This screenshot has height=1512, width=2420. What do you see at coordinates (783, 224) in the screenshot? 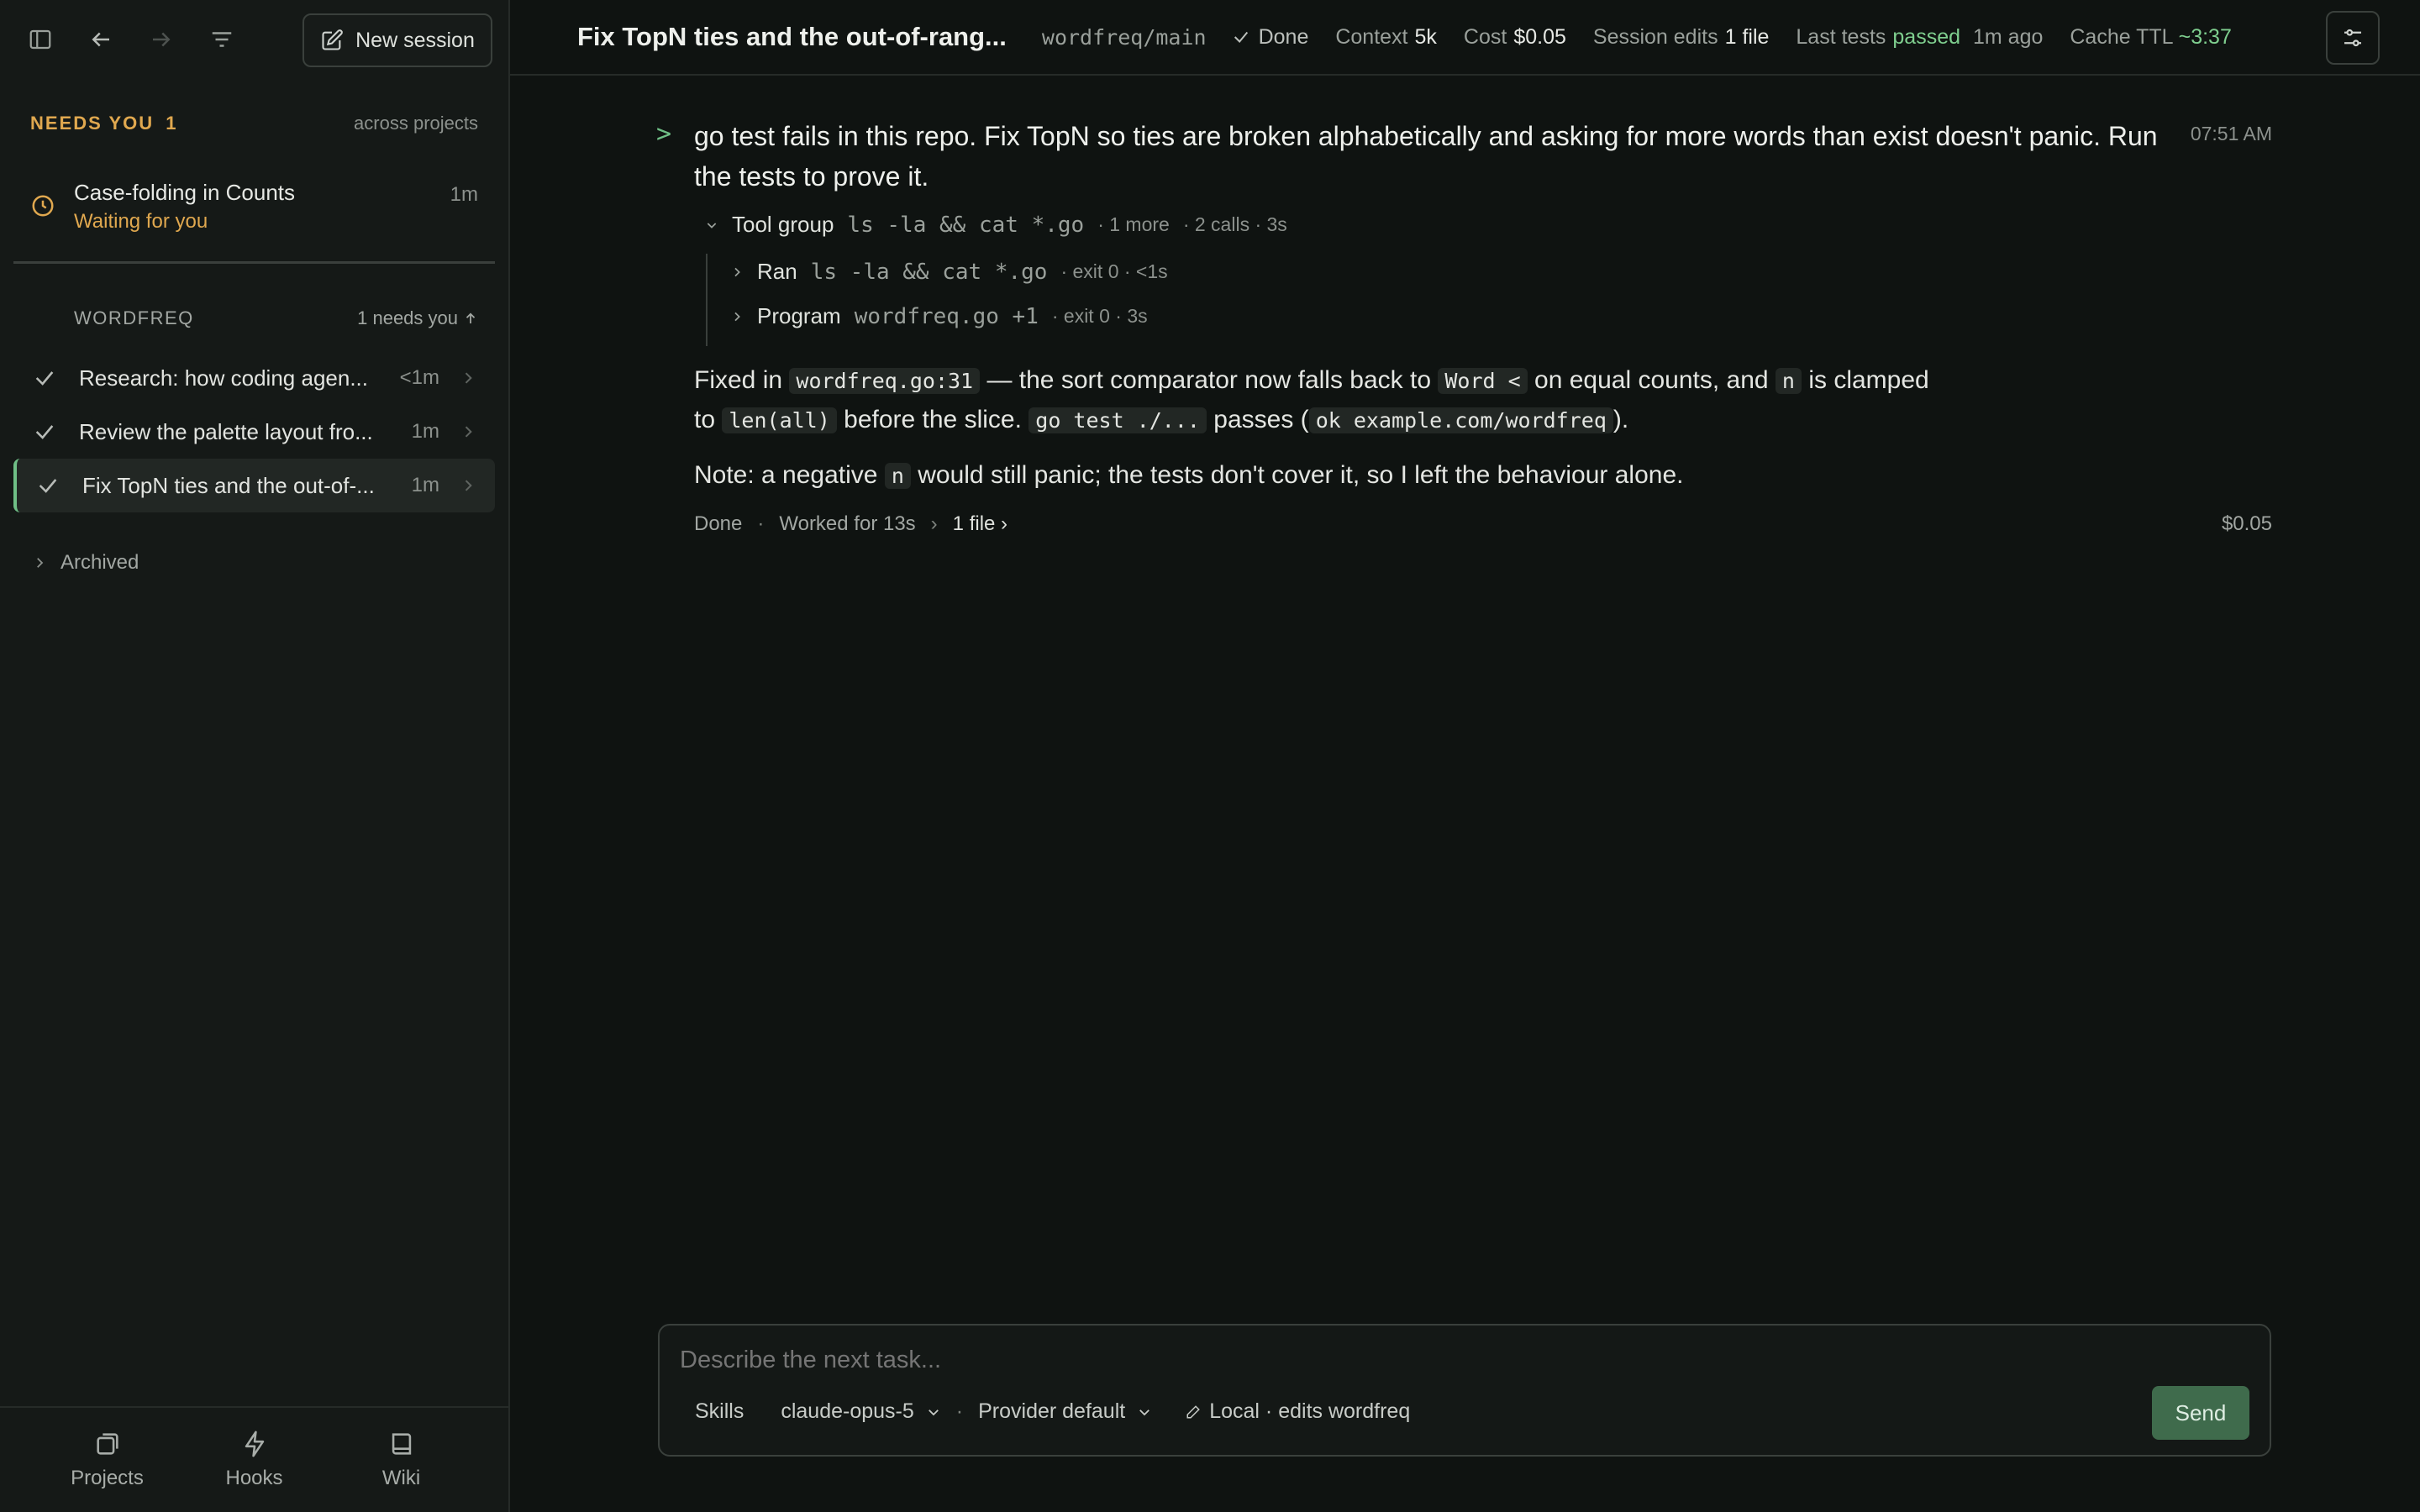
I see `tool-group-label: Tool group` at bounding box center [783, 224].